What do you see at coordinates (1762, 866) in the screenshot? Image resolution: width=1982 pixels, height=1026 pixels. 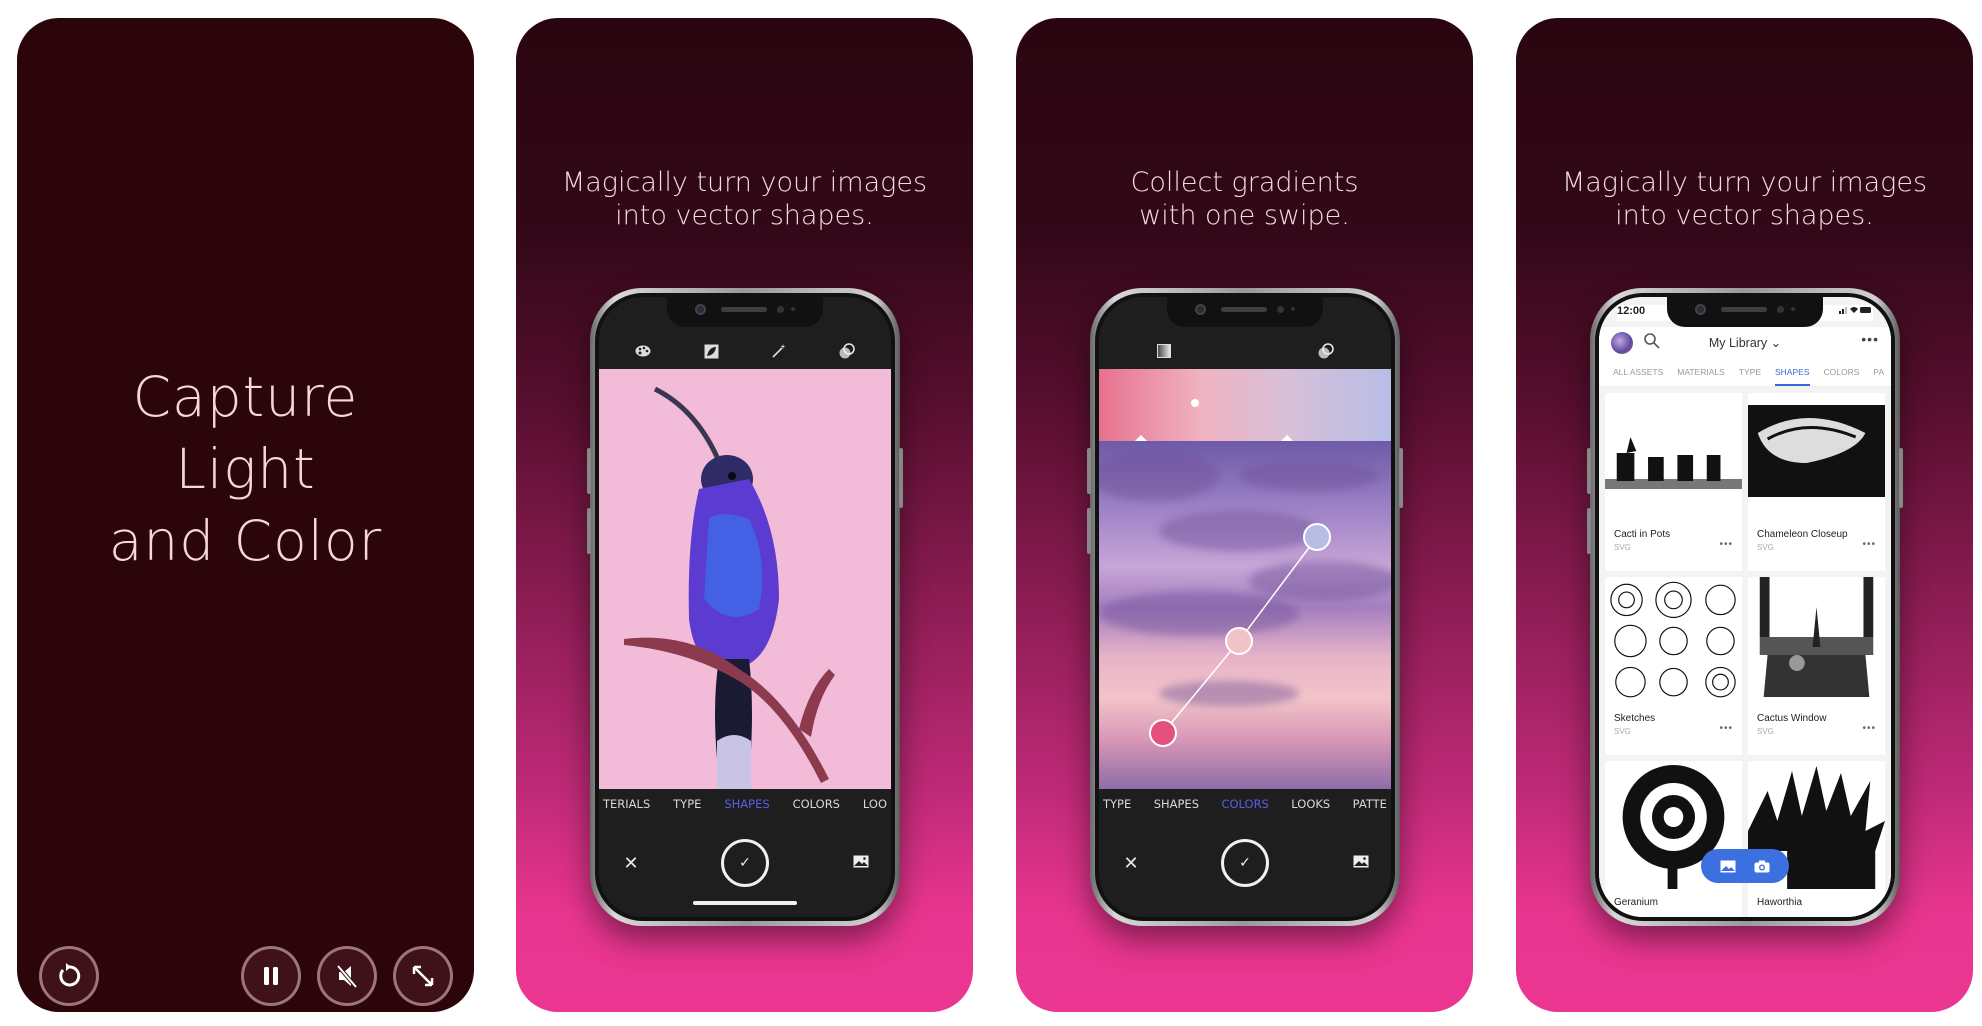 I see `camera-icon` at bounding box center [1762, 866].